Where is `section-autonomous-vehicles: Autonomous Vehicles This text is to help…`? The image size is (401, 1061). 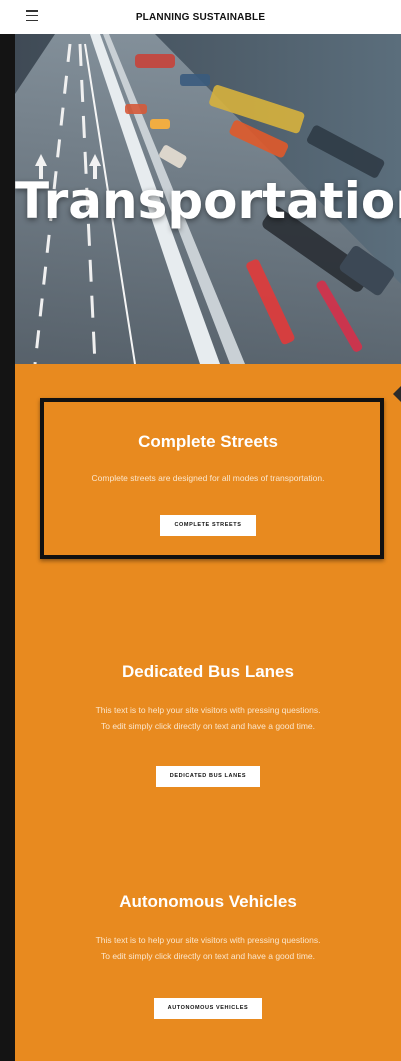 section-autonomous-vehicles: Autonomous Vehicles This text is to help… is located at coordinates (208, 955).